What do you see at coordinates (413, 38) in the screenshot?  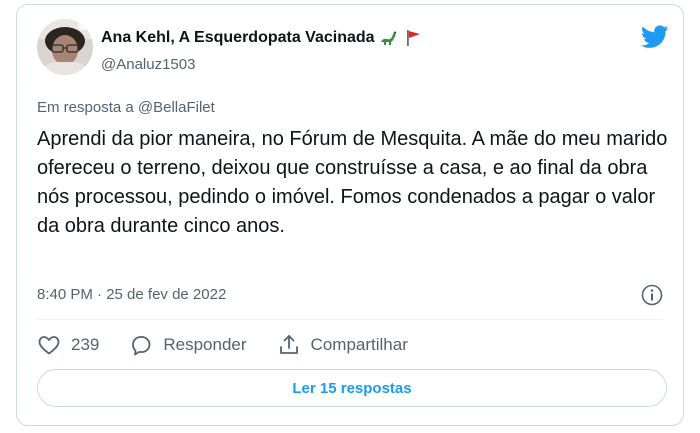 I see `red-flag-emoji-icon` at bounding box center [413, 38].